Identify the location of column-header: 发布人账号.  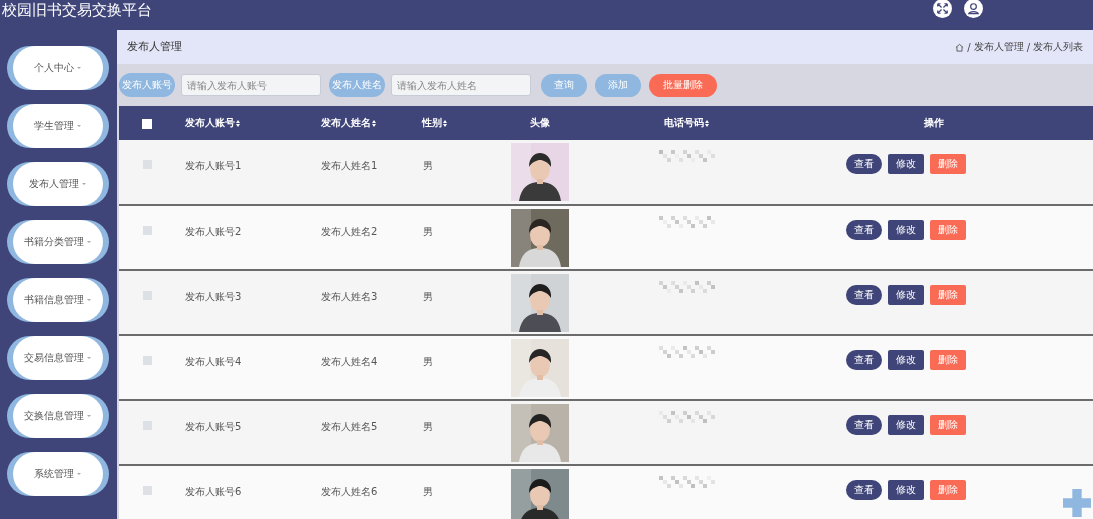
(212, 123).